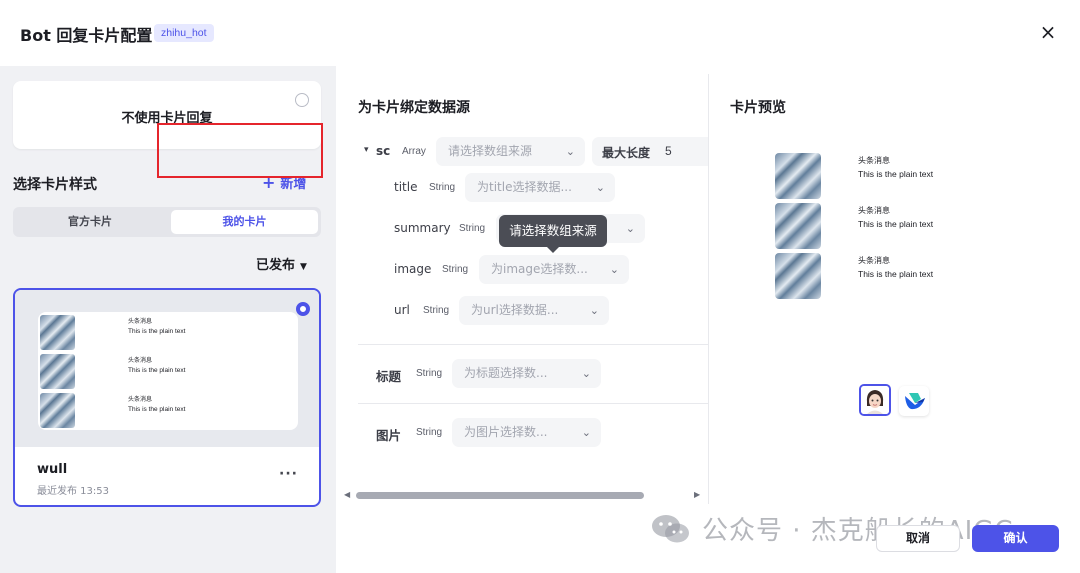  I want to click on max-length-label: 最大长度, so click(626, 153).